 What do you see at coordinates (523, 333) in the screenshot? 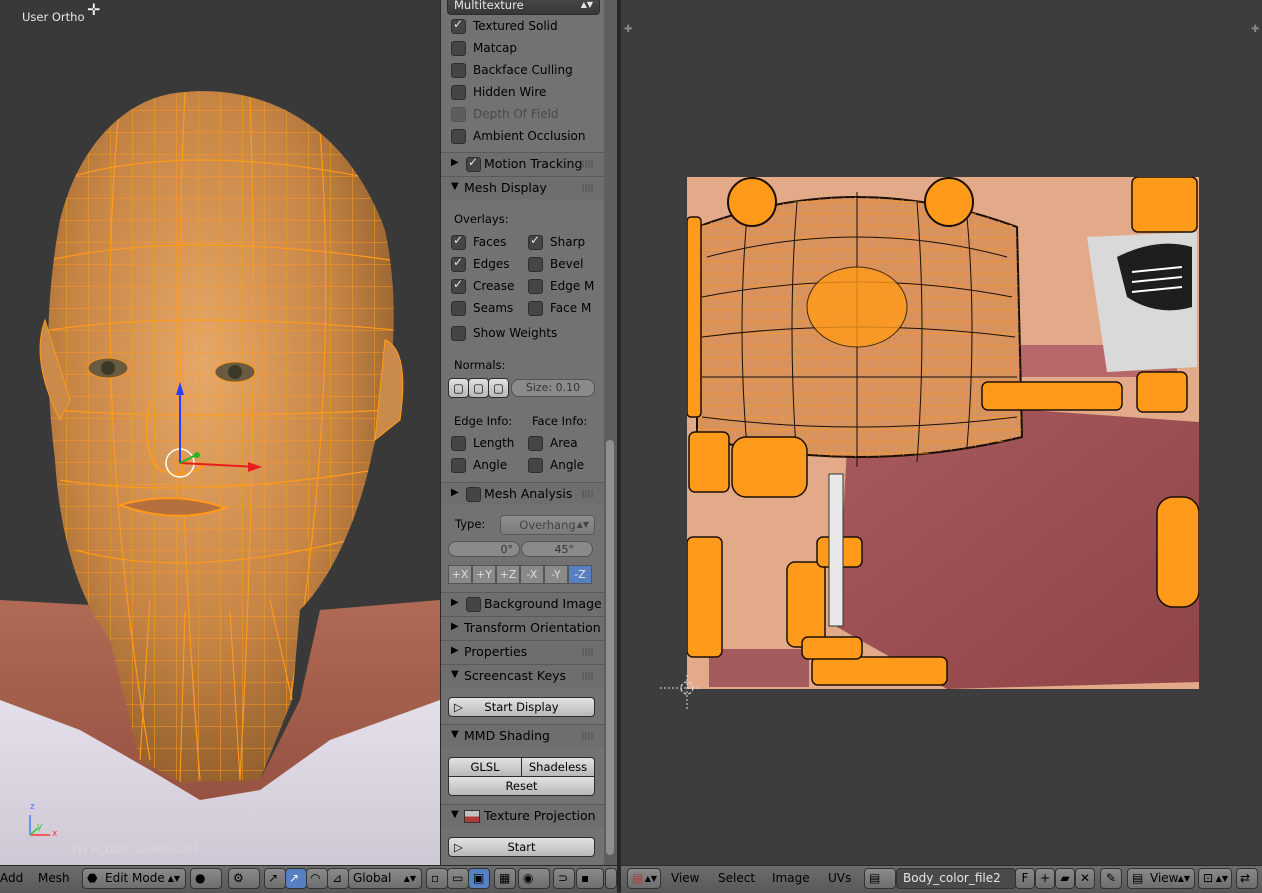
I see `show-weights-option: Show Weights` at bounding box center [523, 333].